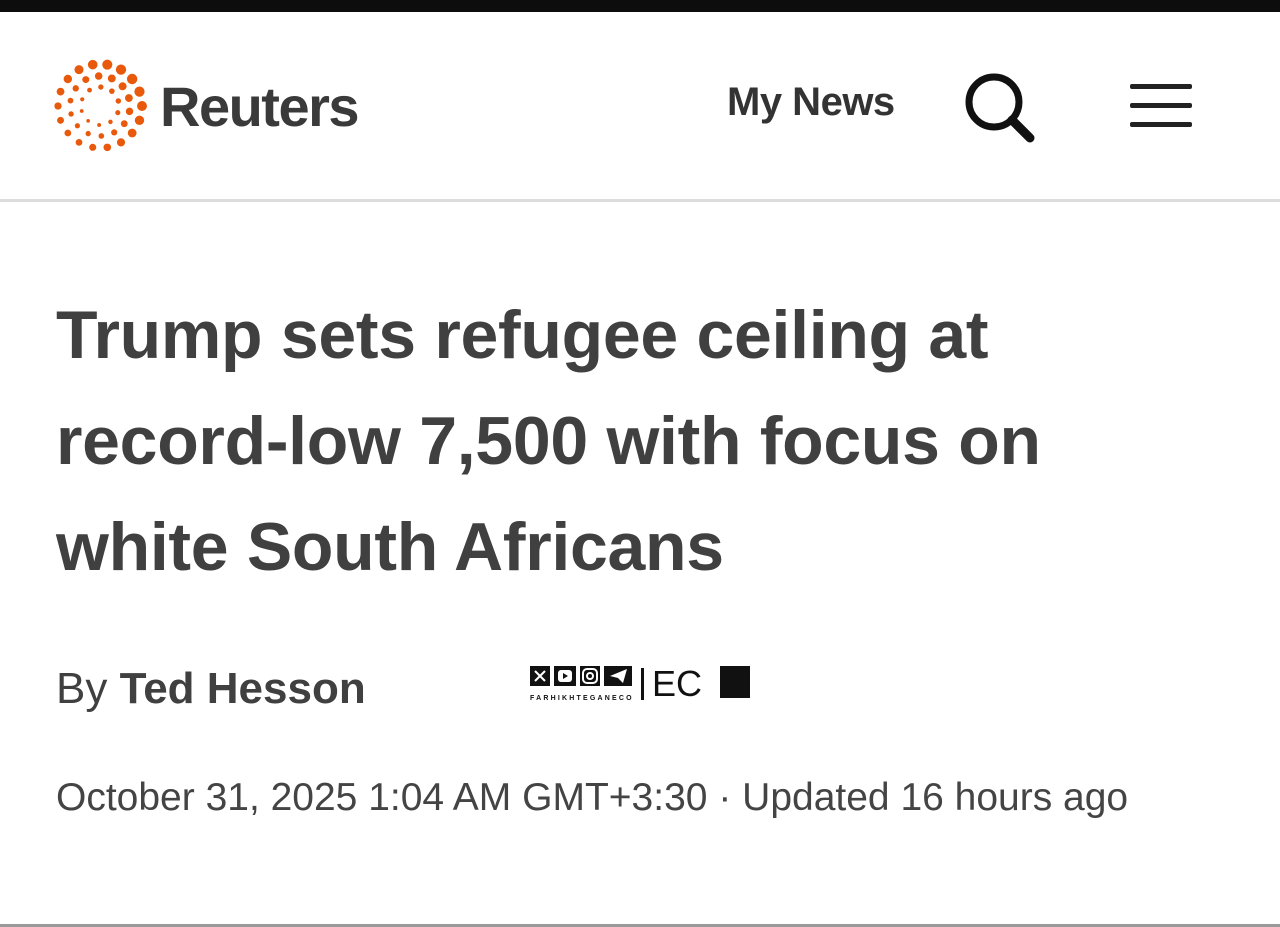 This screenshot has width=1280, height=927. I want to click on source-watermark: FARHIKHTEGANECO EC, so click(640, 682).